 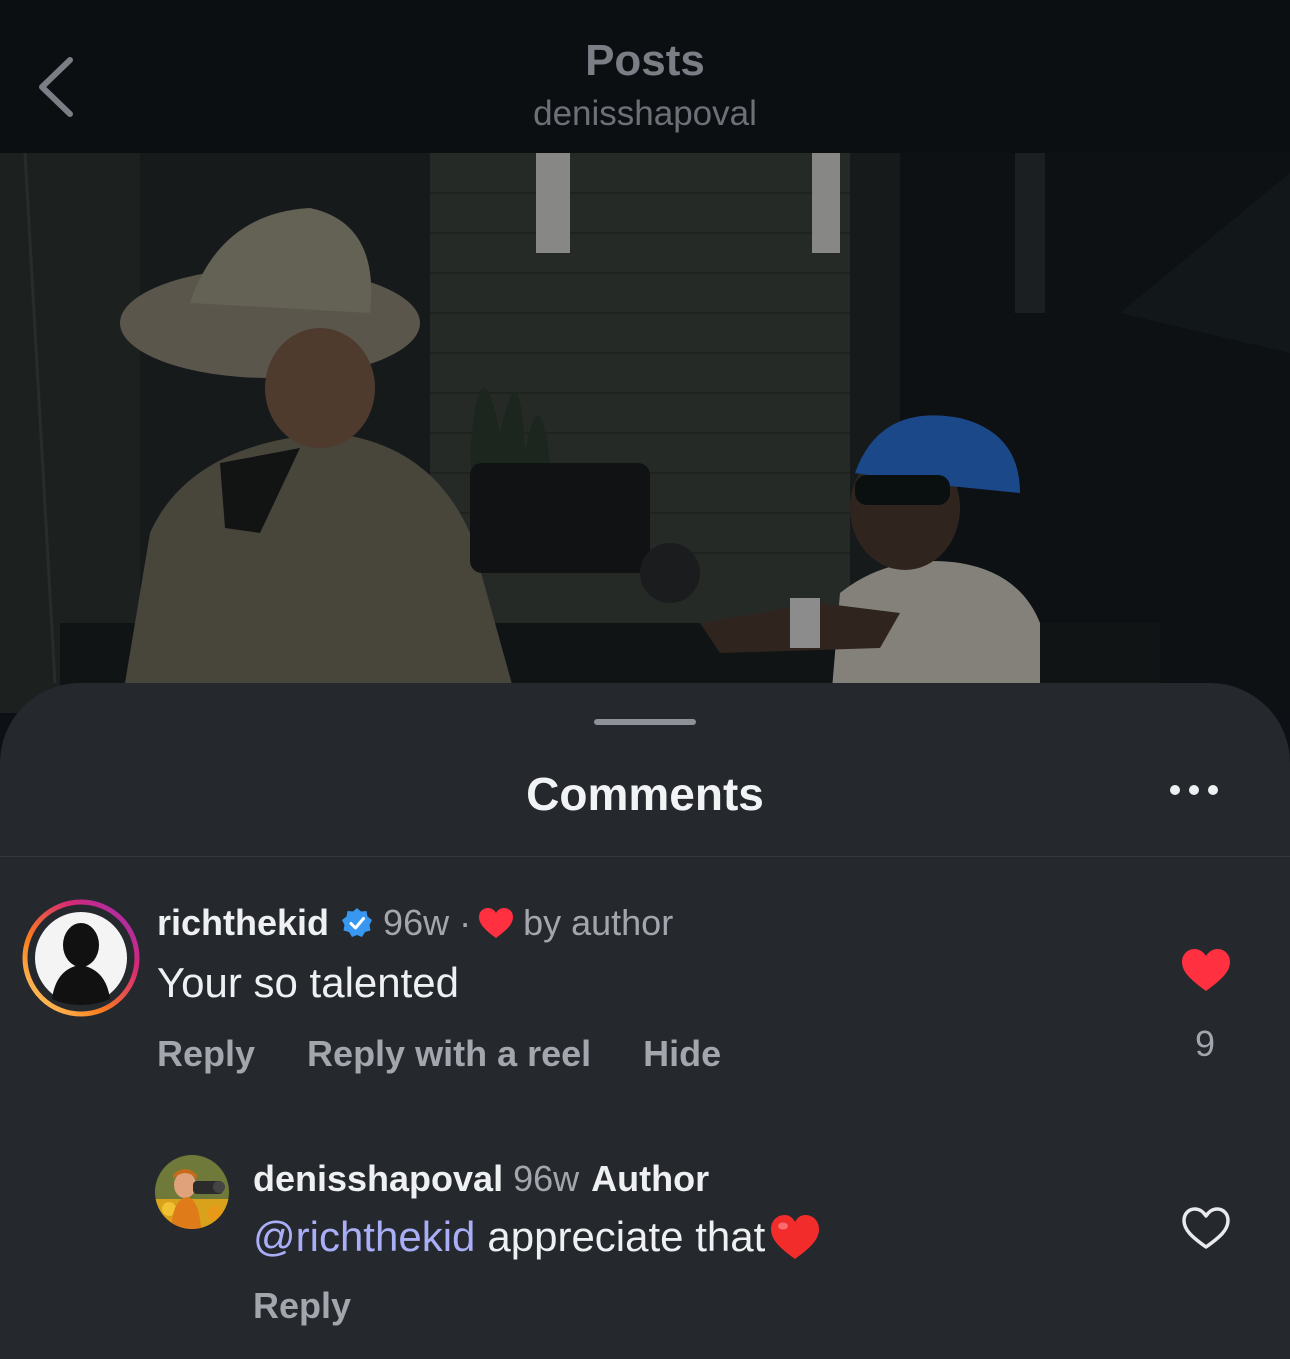 What do you see at coordinates (645, 856) in the screenshot?
I see `header-divider` at bounding box center [645, 856].